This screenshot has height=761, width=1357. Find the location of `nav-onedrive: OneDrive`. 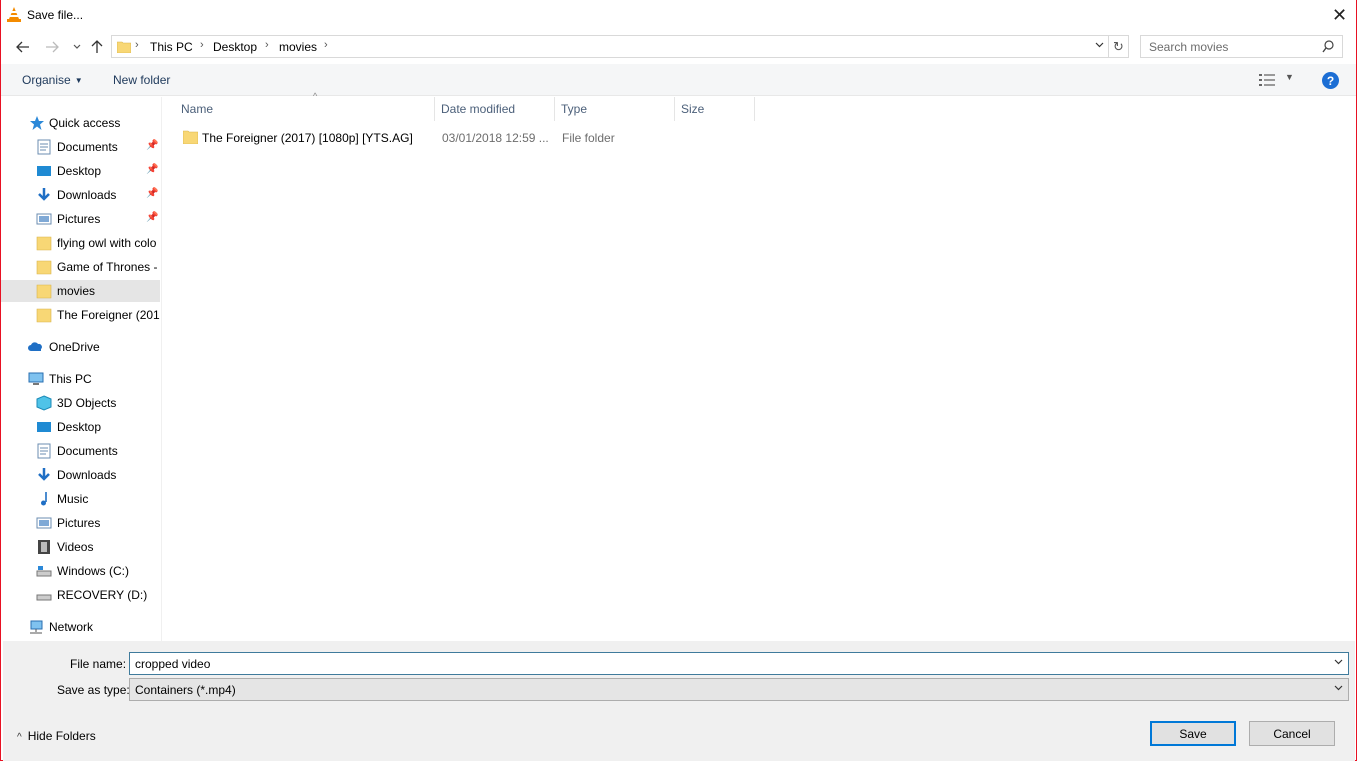

nav-onedrive: OneDrive is located at coordinates (80, 347).